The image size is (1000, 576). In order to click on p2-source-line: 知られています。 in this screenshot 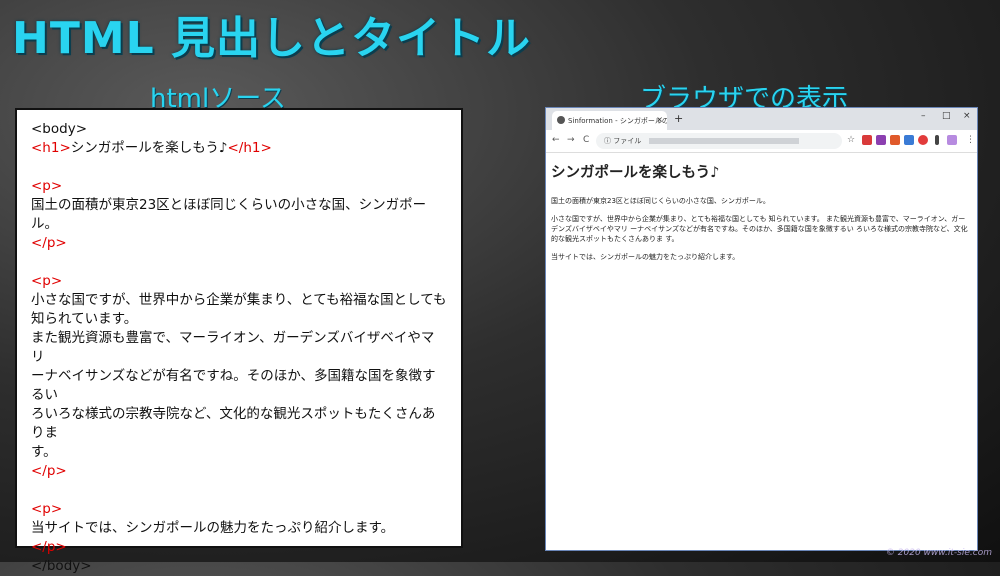, I will do `click(84, 319)`.